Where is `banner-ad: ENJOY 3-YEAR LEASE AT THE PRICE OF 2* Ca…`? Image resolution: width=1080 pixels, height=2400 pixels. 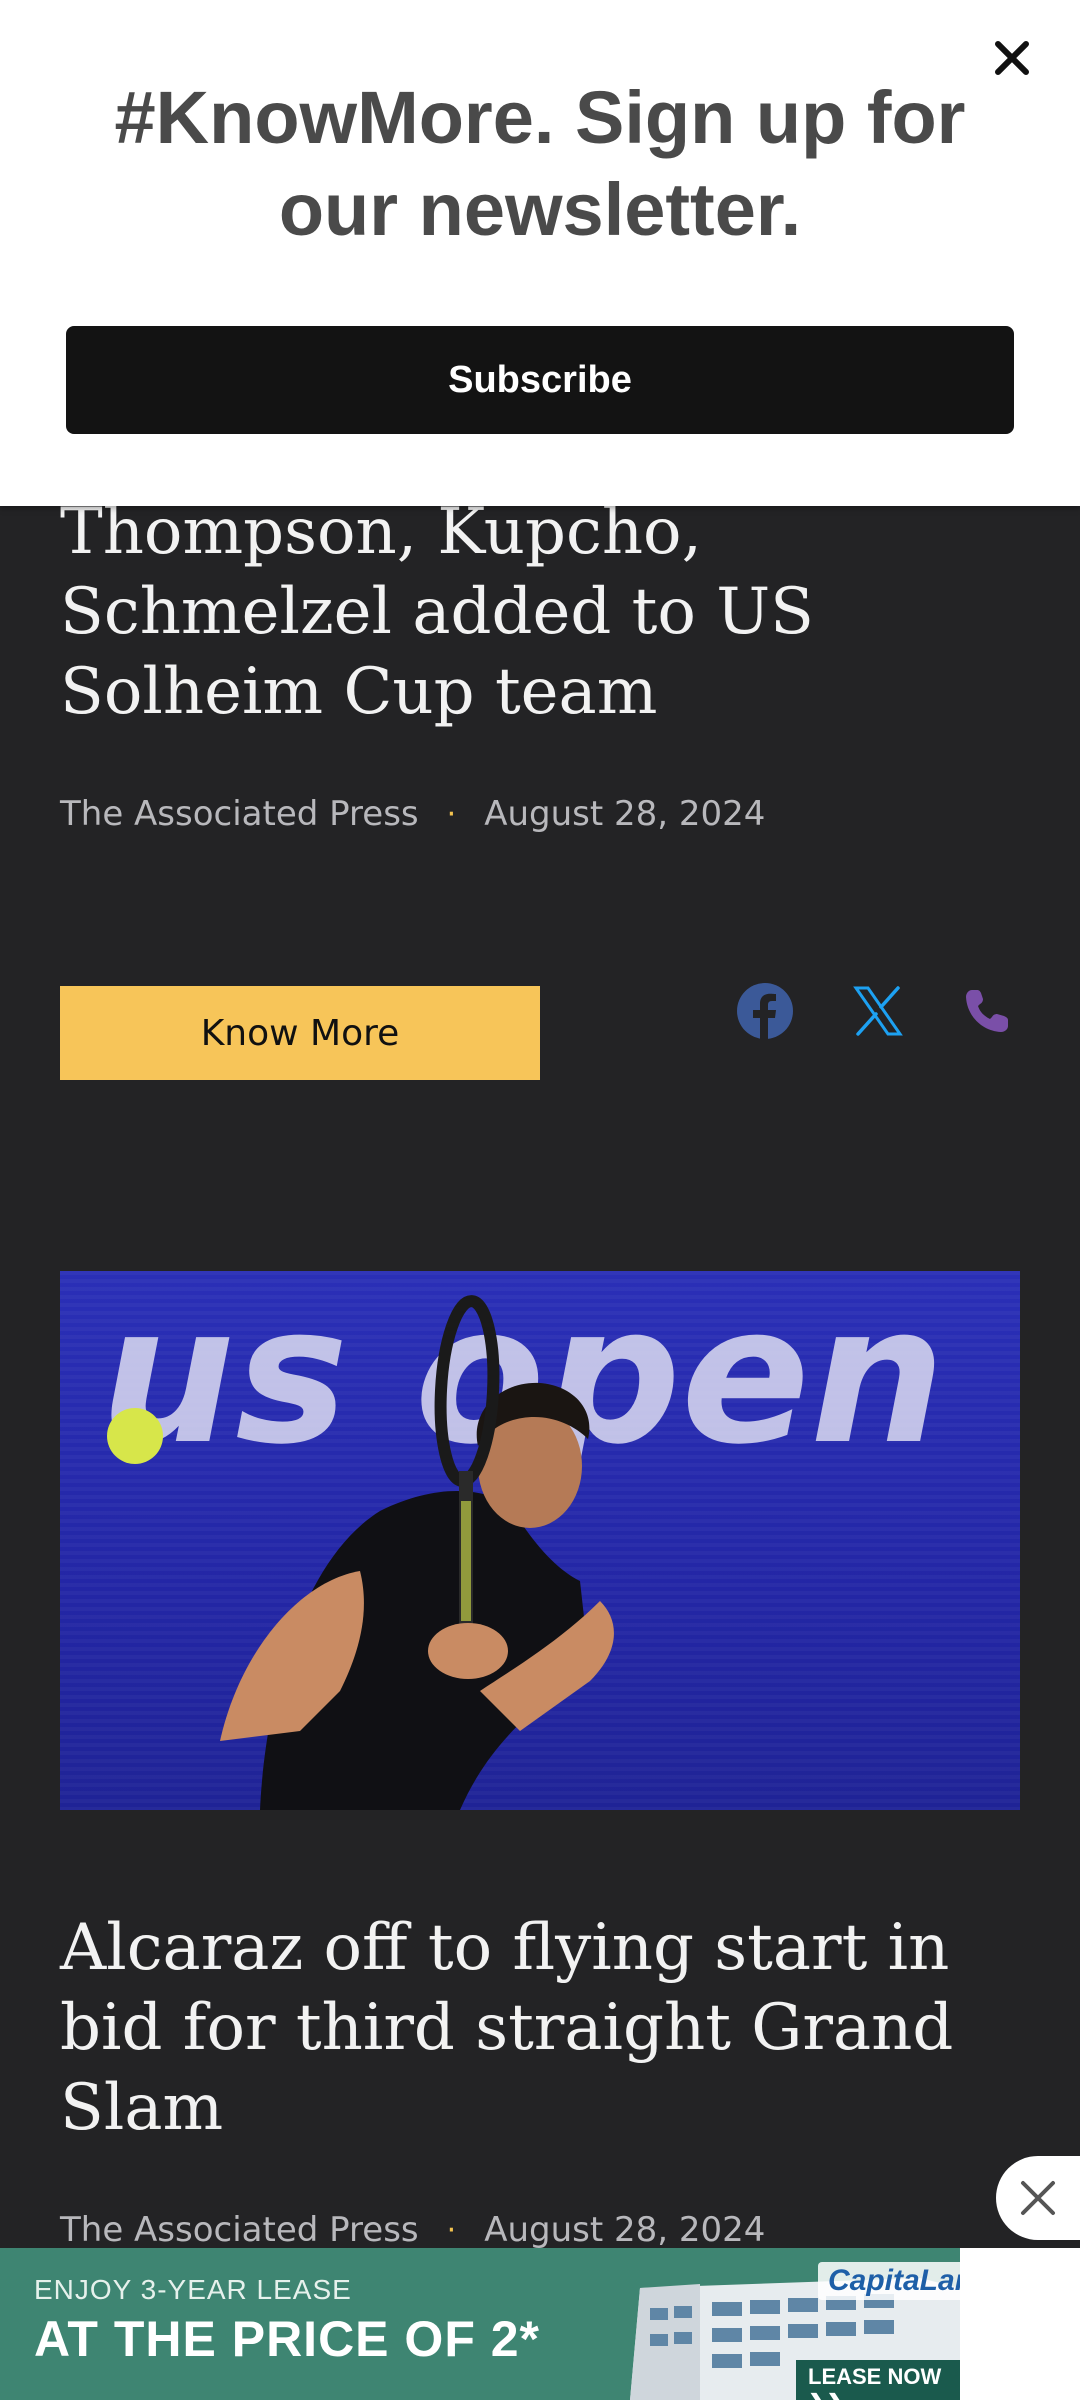
banner-ad: ENJOY 3-YEAR LEASE AT THE PRICE OF 2* Ca… is located at coordinates (540, 2324).